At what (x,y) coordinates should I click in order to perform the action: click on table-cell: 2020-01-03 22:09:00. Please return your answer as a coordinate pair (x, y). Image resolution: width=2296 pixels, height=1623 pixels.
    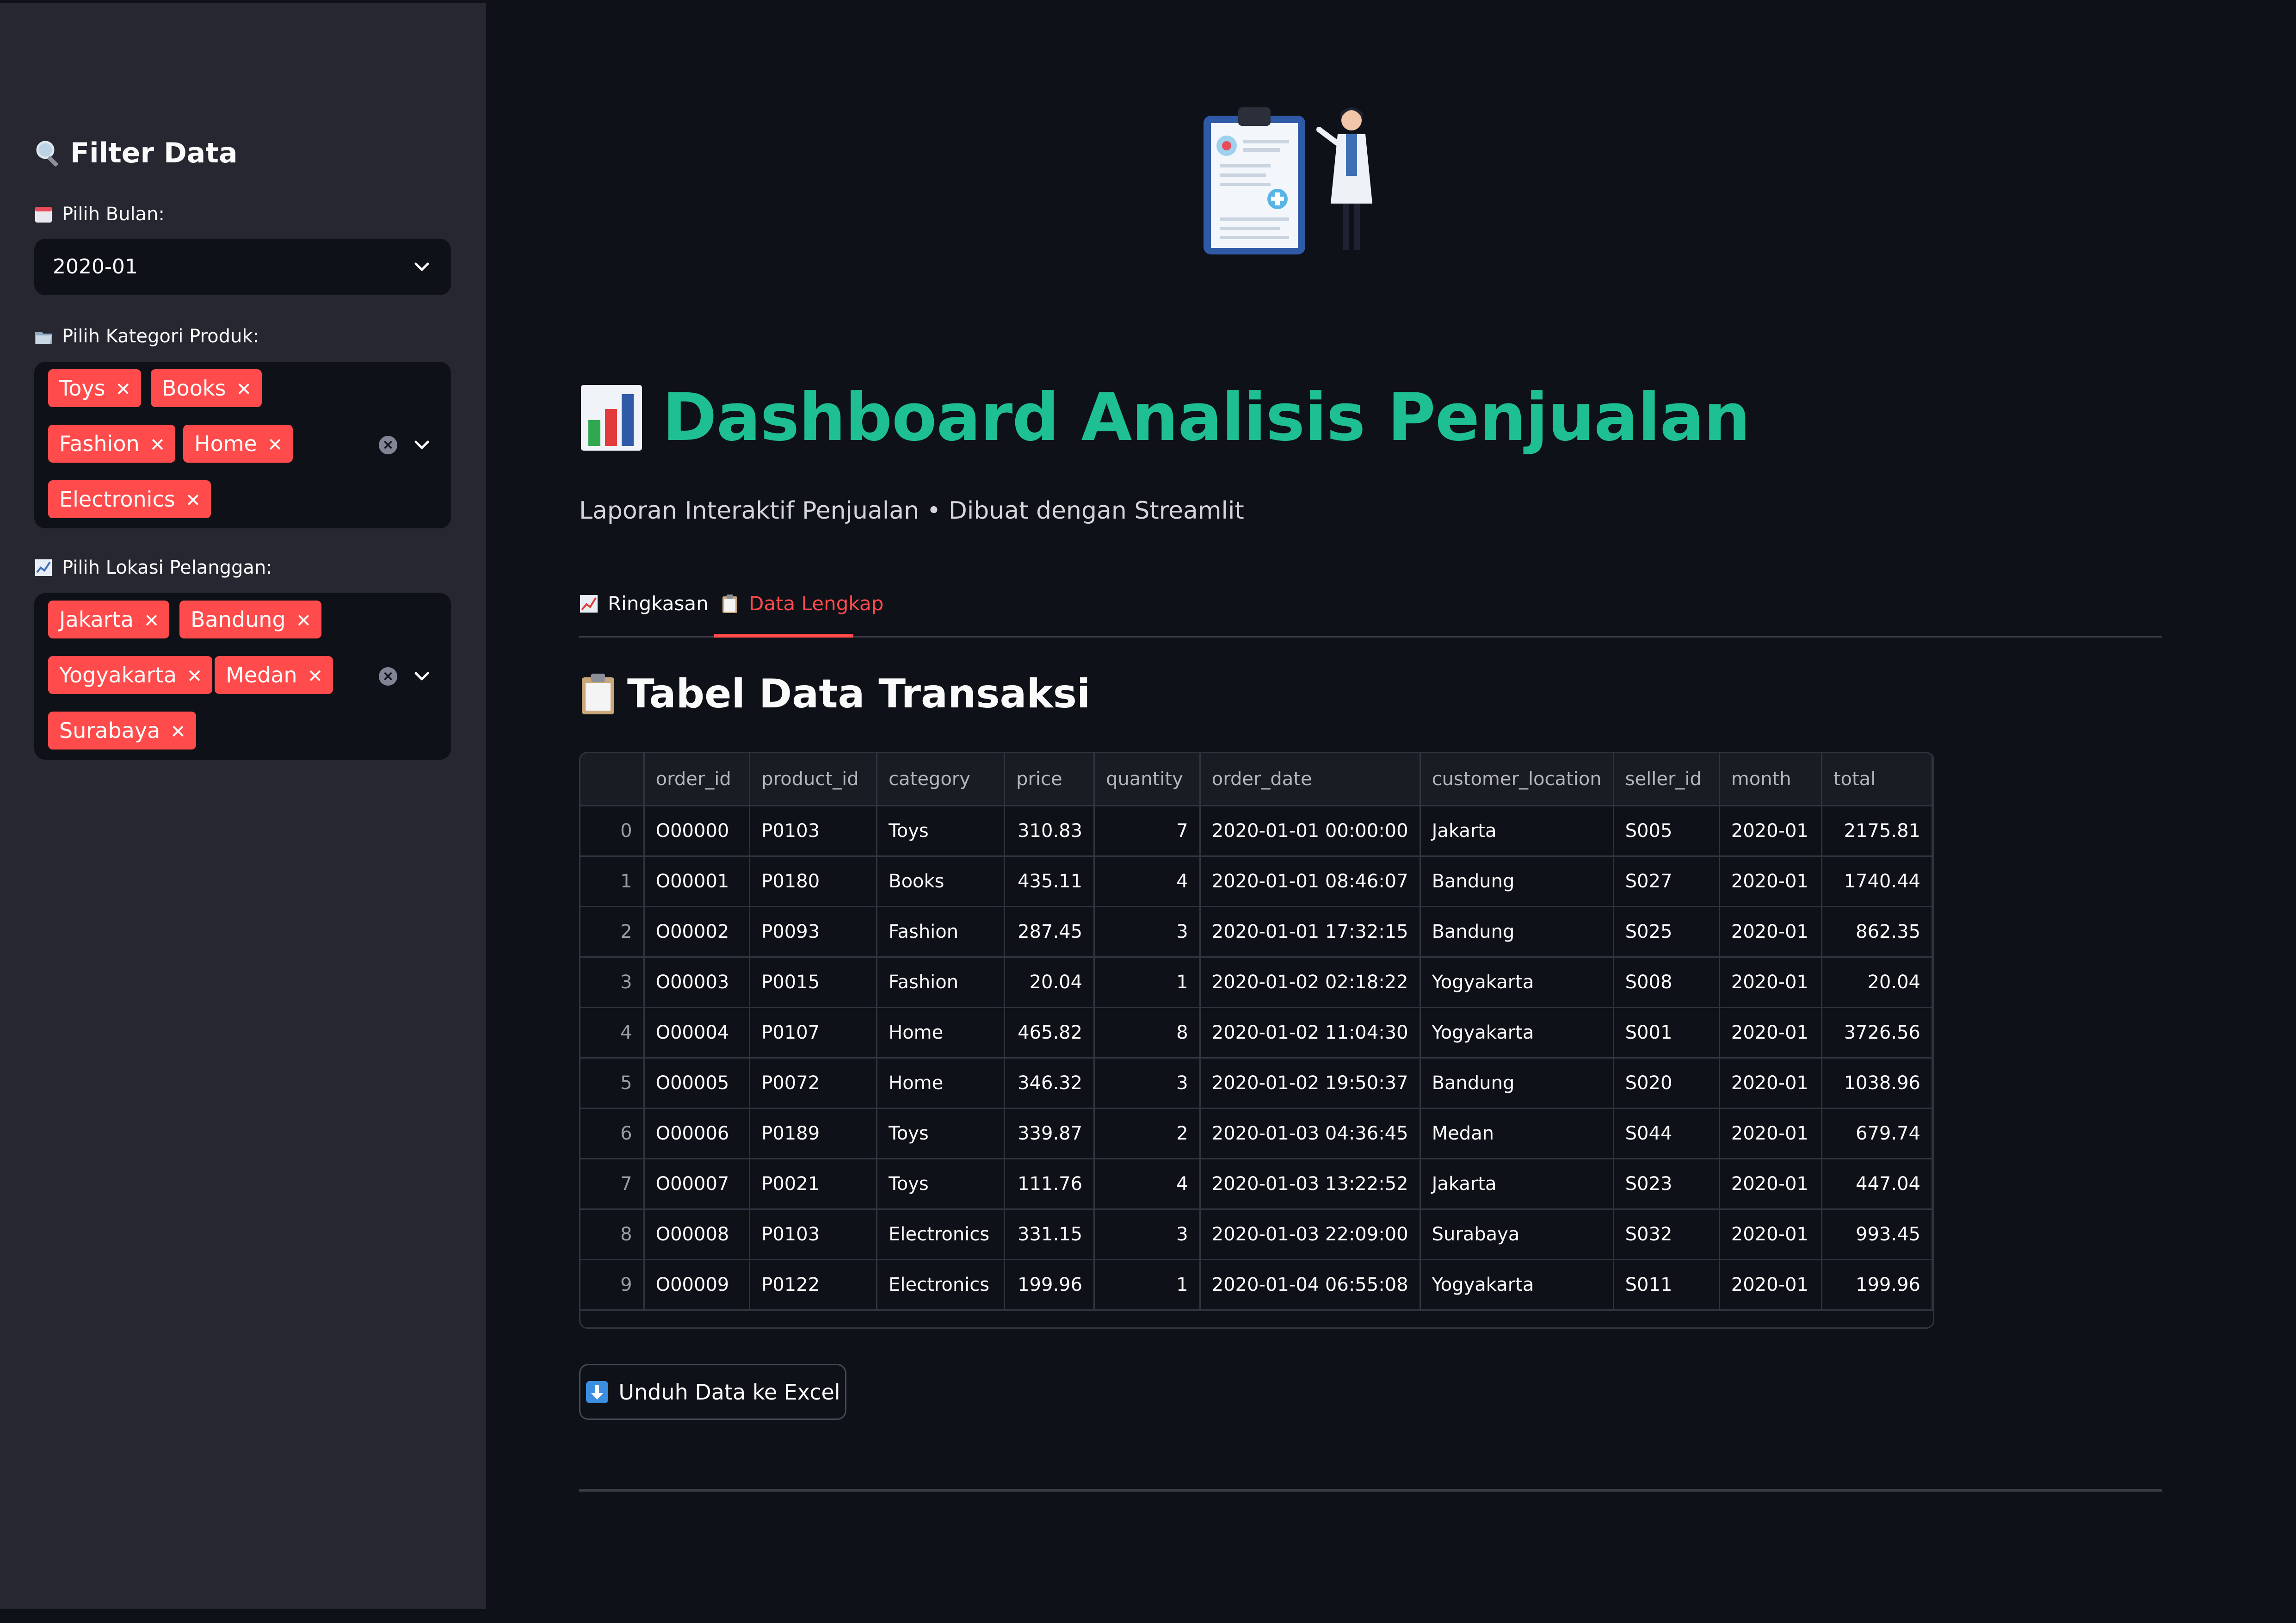
    Looking at the image, I should click on (1310, 1234).